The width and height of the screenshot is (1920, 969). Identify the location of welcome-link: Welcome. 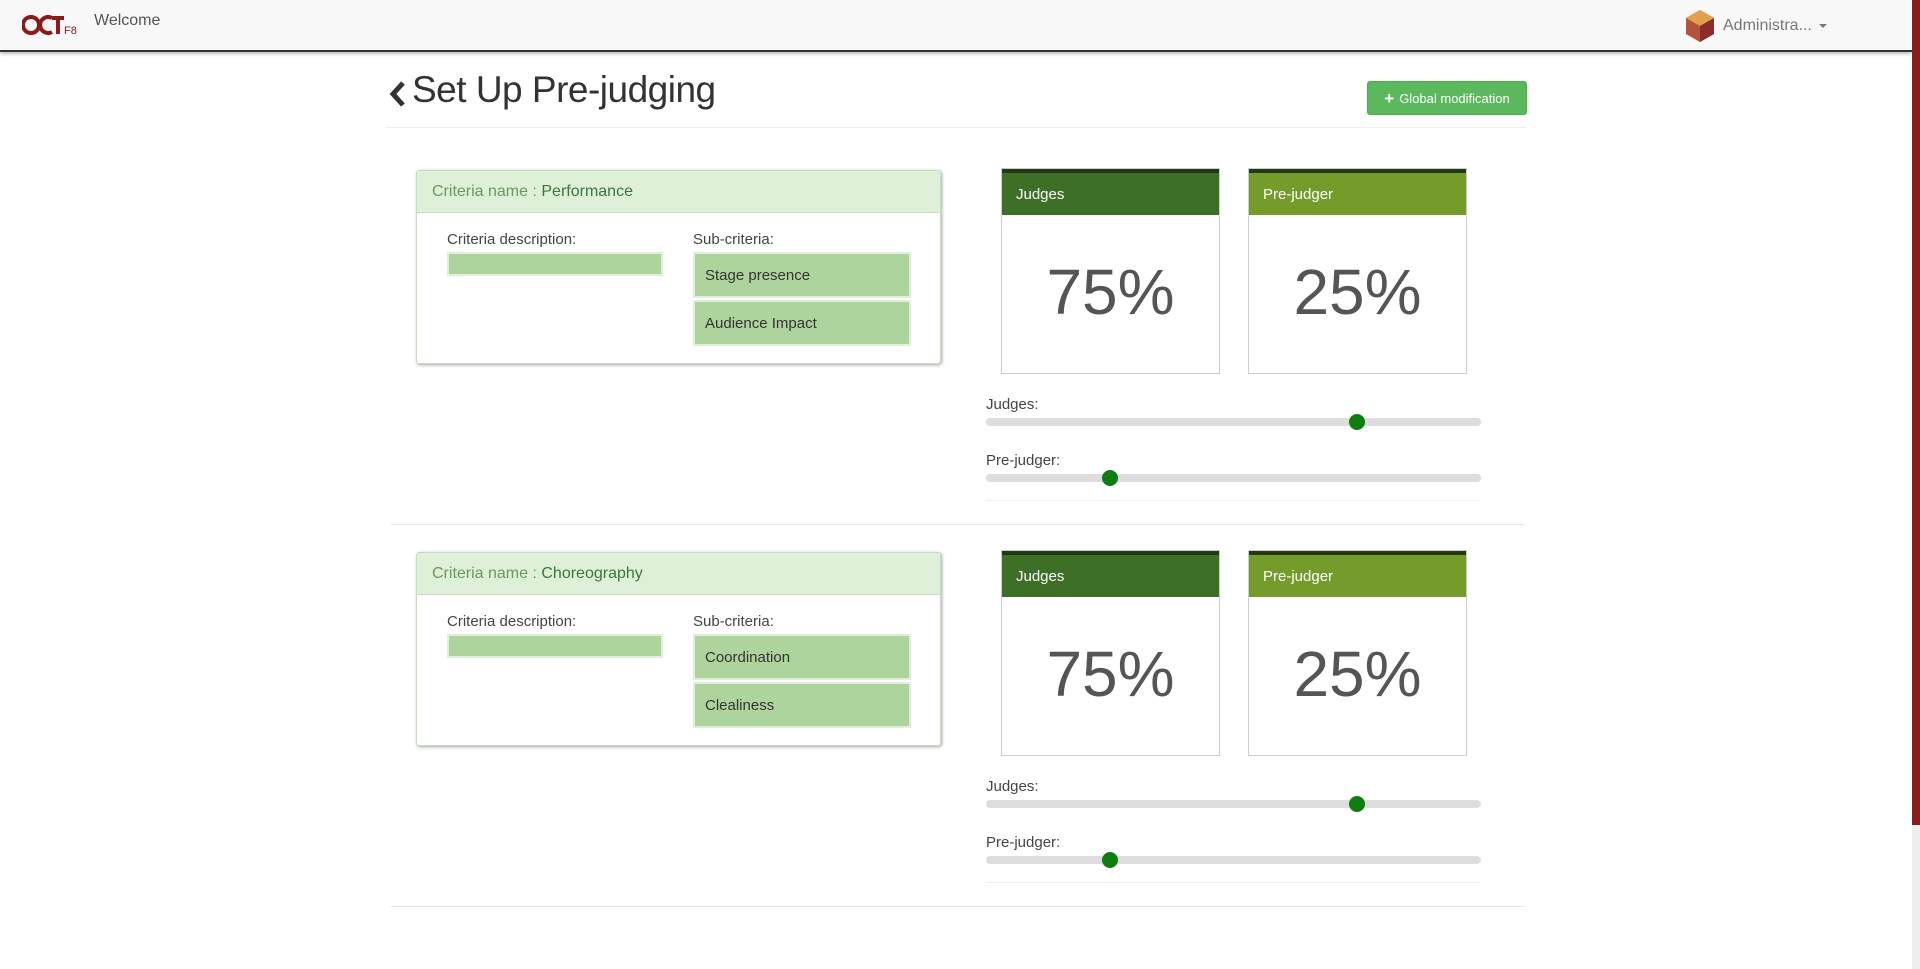
(127, 21).